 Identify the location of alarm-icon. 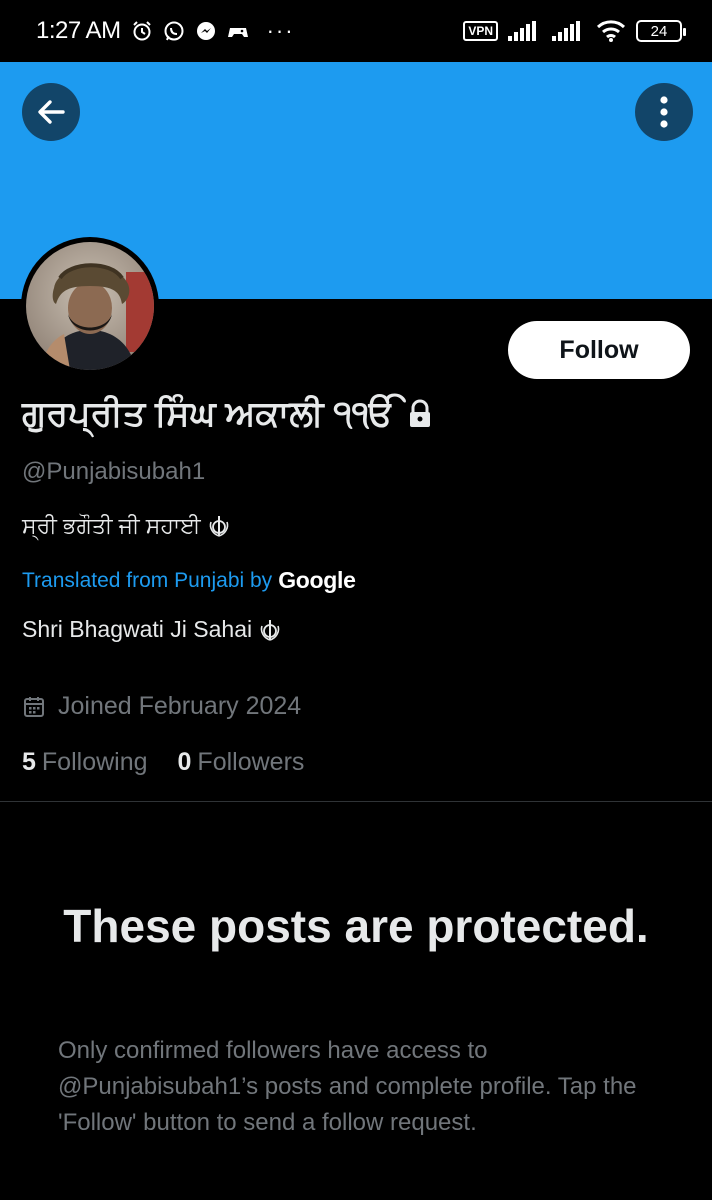
(142, 31).